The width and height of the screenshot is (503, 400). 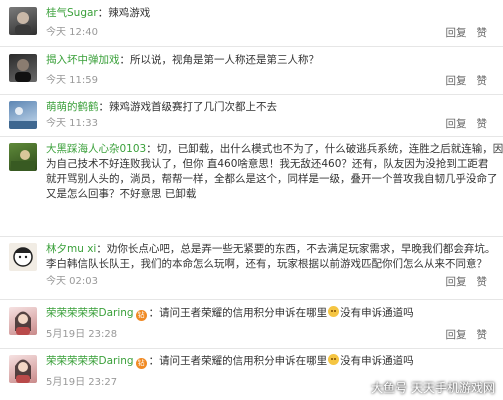 What do you see at coordinates (72, 80) in the screenshot?
I see `comment-time: 今天 11:59` at bounding box center [72, 80].